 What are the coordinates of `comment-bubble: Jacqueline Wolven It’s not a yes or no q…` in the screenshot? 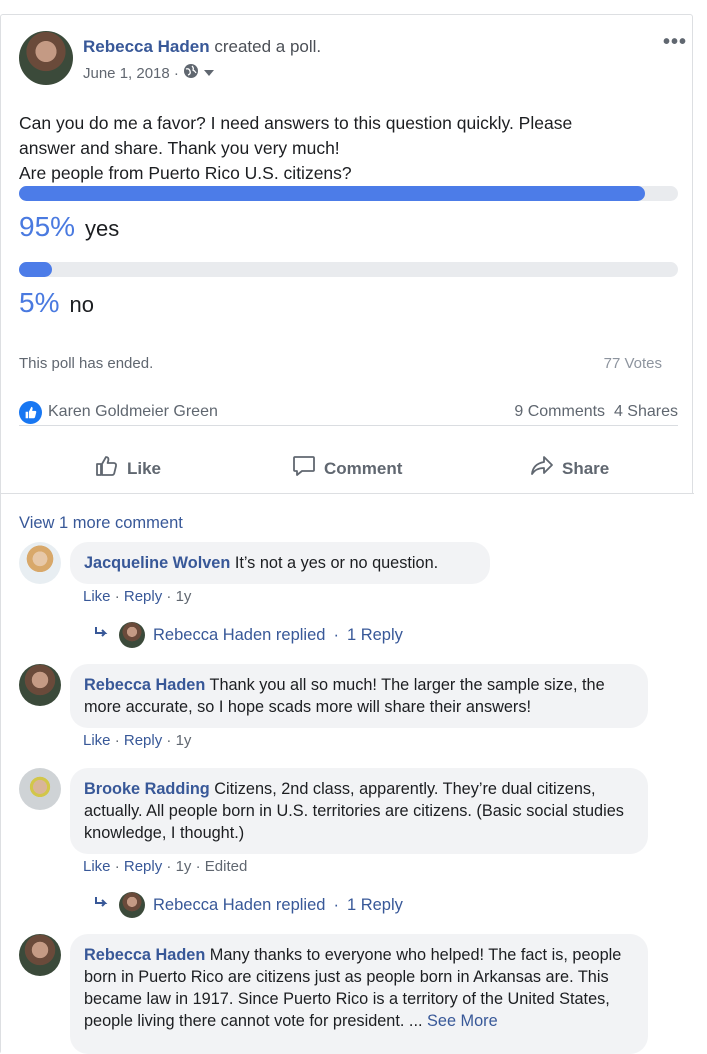 It's located at (280, 563).